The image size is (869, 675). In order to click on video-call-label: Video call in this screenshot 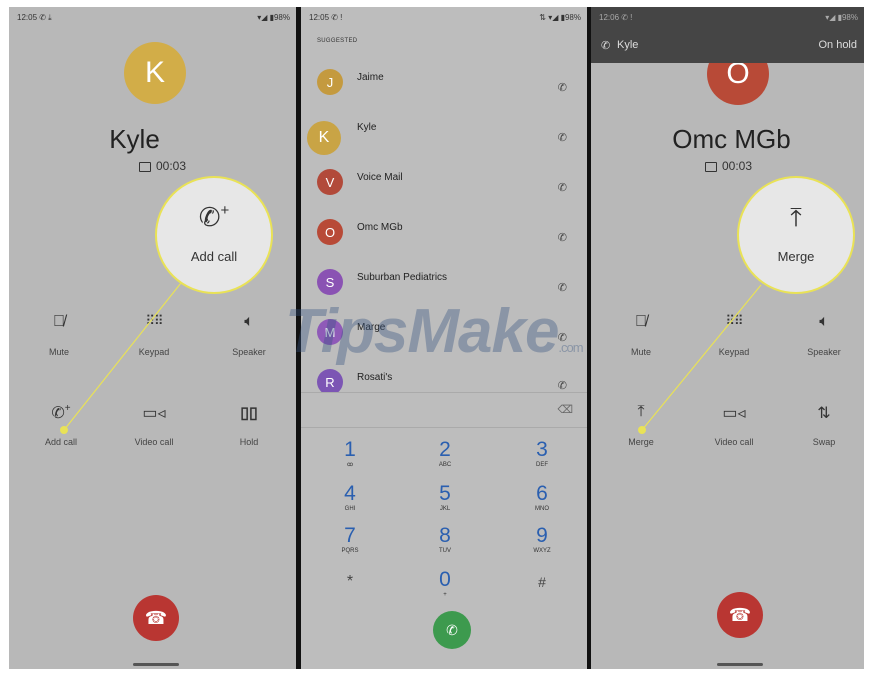, I will do `click(734, 442)`.